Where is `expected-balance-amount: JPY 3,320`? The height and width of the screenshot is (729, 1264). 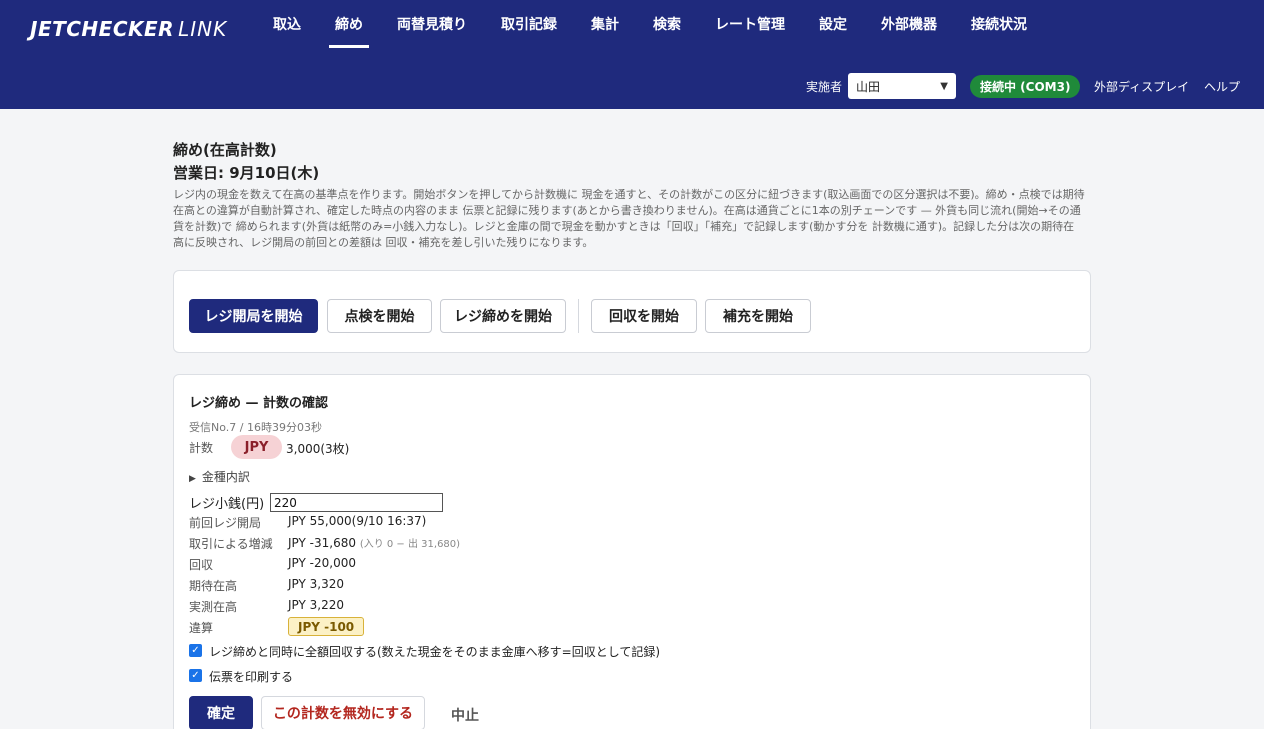
expected-balance-amount: JPY 3,320 is located at coordinates (316, 584).